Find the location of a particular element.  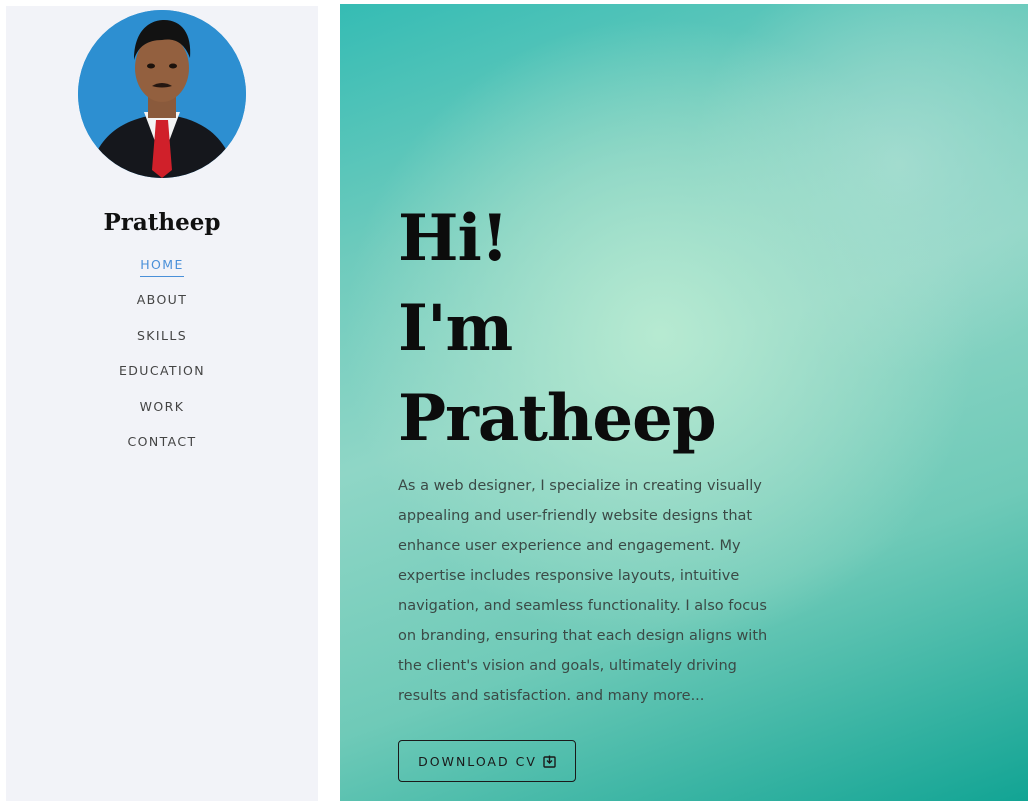

nav-item-skills: SKILLS is located at coordinates (162, 342).